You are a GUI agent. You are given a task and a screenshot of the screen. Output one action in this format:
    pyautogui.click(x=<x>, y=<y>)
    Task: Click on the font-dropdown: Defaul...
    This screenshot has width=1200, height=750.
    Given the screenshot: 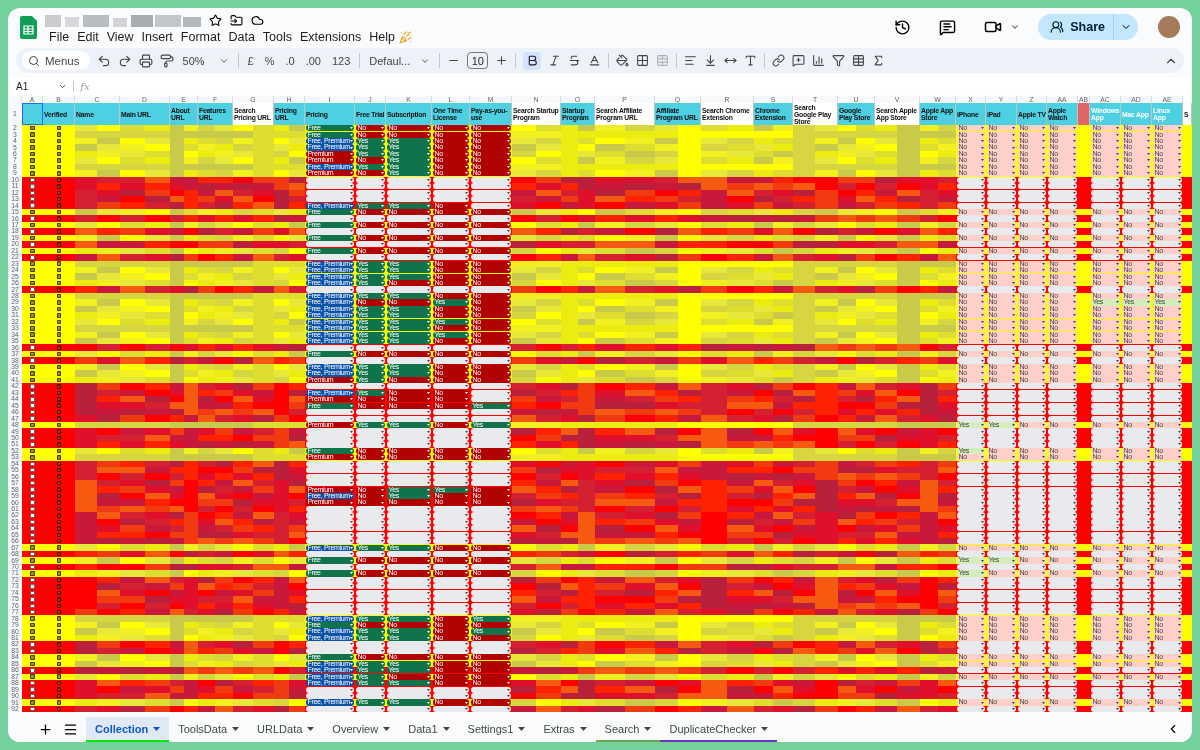 What is the action you would take?
    pyautogui.click(x=400, y=60)
    